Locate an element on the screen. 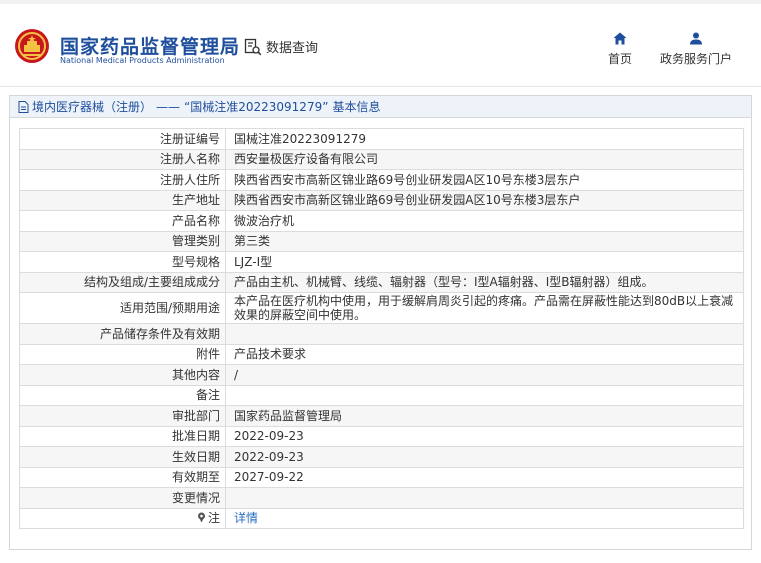 Image resolution: width=761 pixels, height=563 pixels. field-label: 附件 is located at coordinates (122, 354).